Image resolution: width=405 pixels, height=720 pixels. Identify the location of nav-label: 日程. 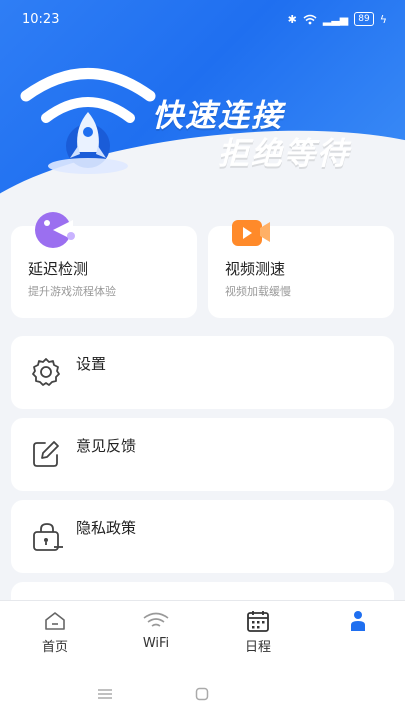
(257, 647).